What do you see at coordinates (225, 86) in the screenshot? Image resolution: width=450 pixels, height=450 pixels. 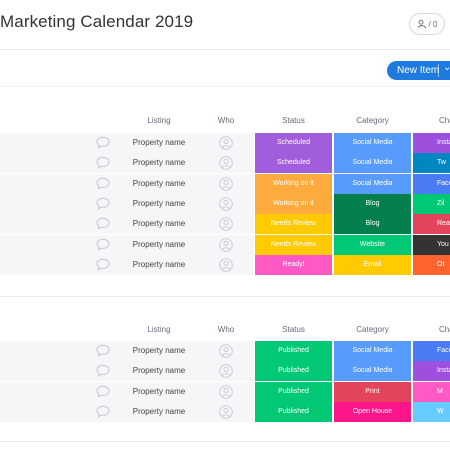 I see `toolbar-divider` at bounding box center [225, 86].